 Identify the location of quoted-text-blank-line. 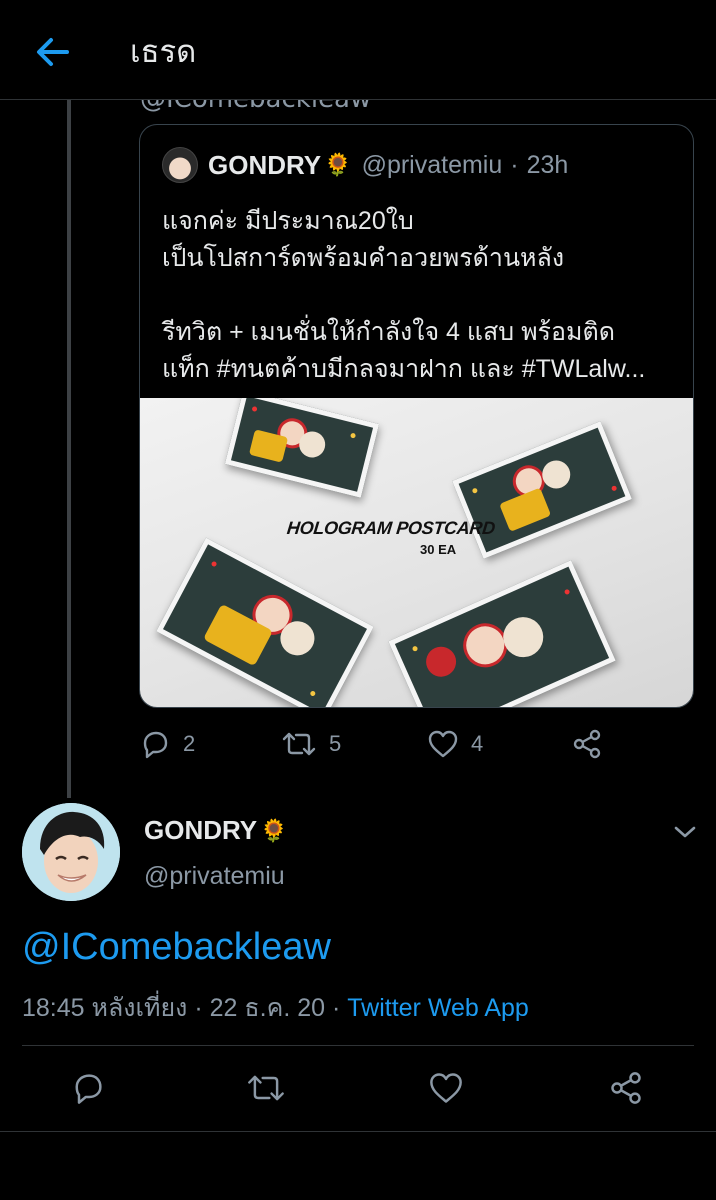
(422, 295).